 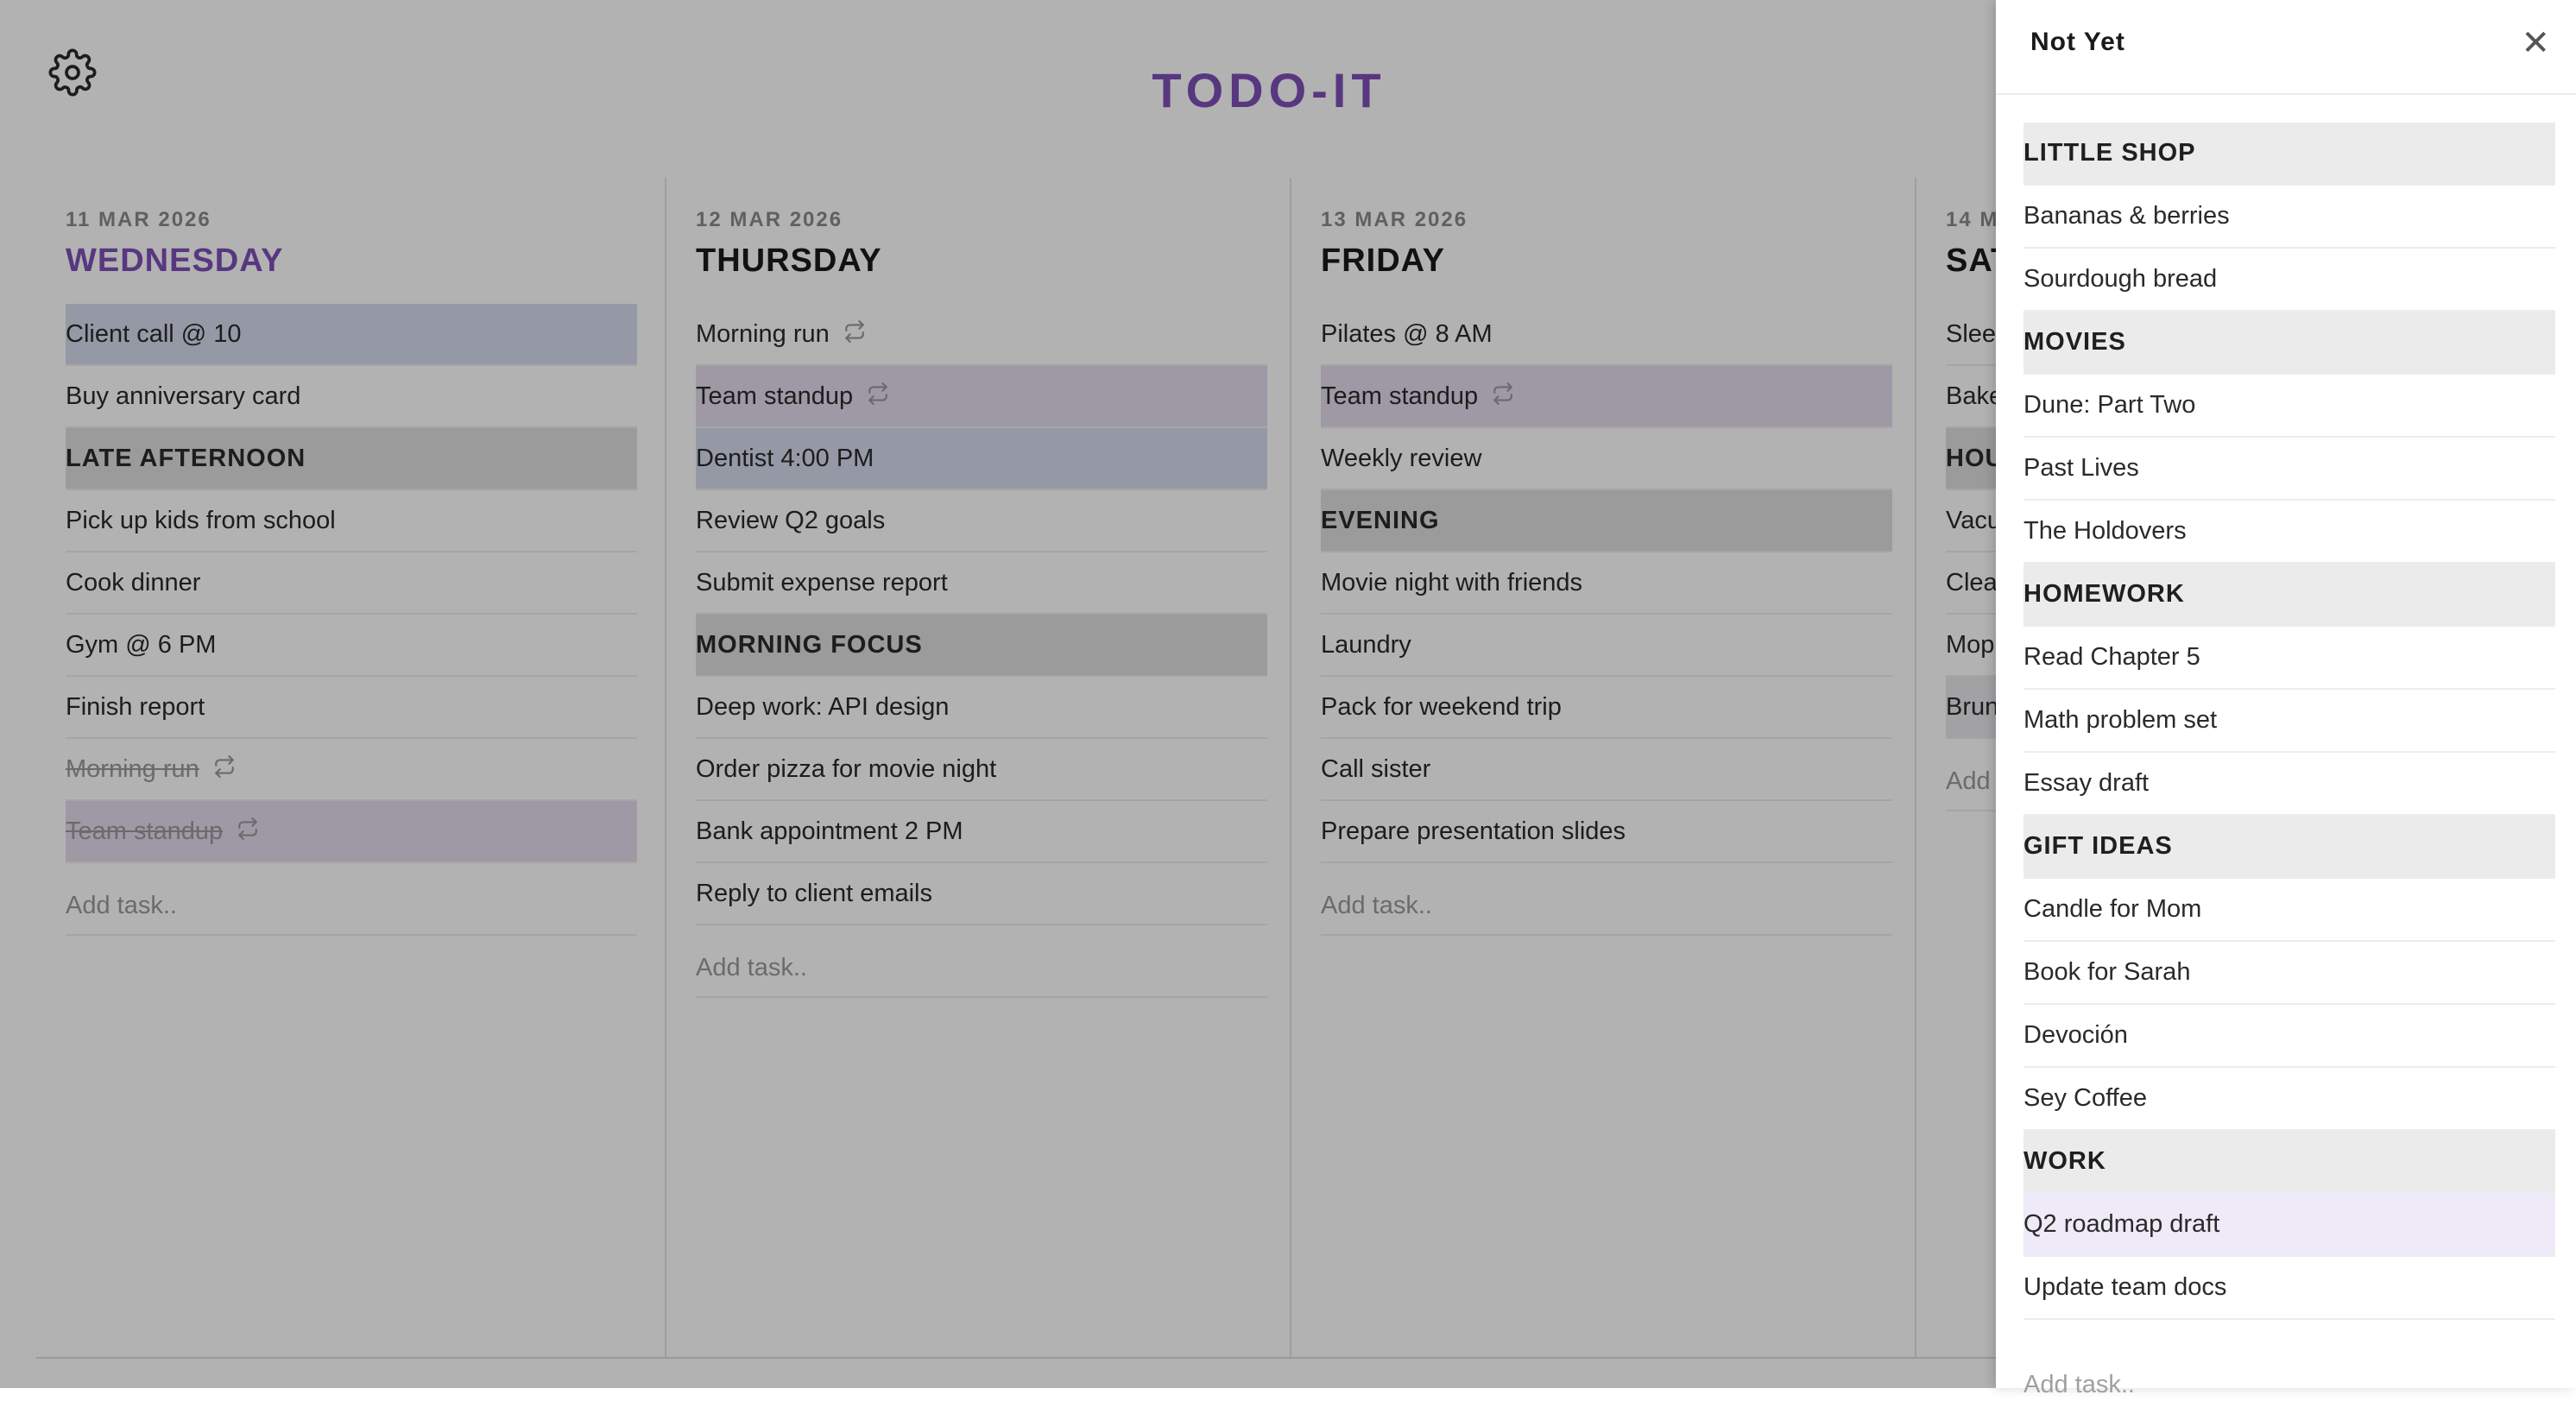 I want to click on backlog-item: Book for Sarah, so click(x=2289, y=974).